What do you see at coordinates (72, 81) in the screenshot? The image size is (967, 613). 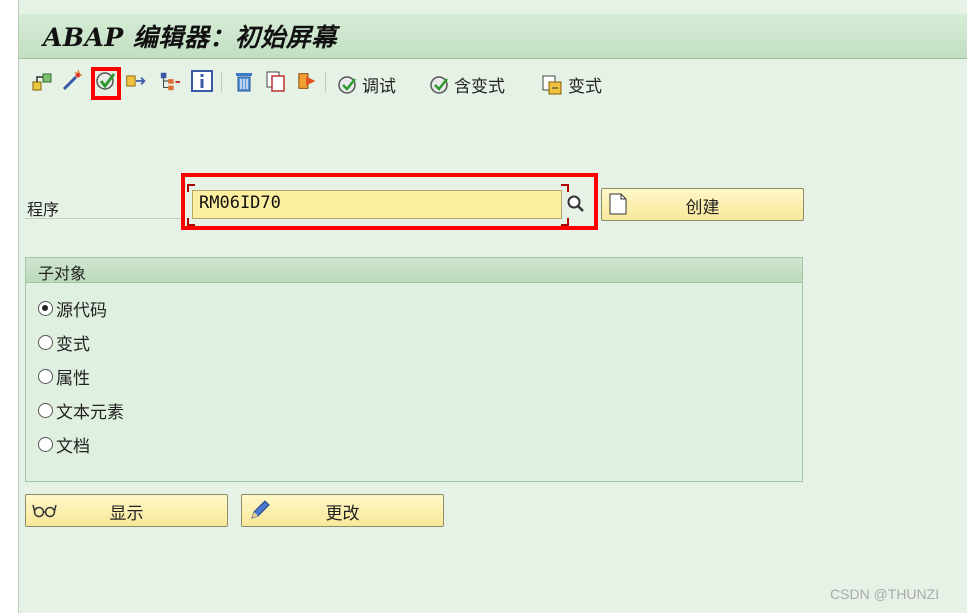 I see `magic-wand-icon` at bounding box center [72, 81].